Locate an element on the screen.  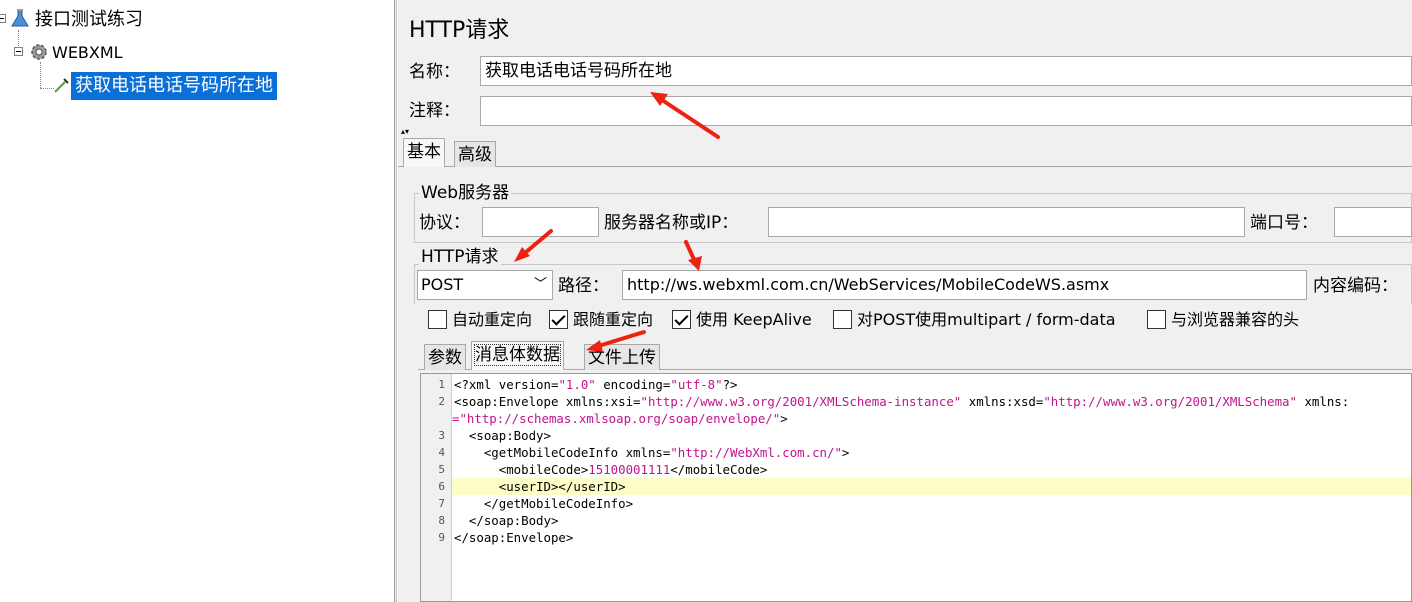
port-field is located at coordinates (1373, 222).